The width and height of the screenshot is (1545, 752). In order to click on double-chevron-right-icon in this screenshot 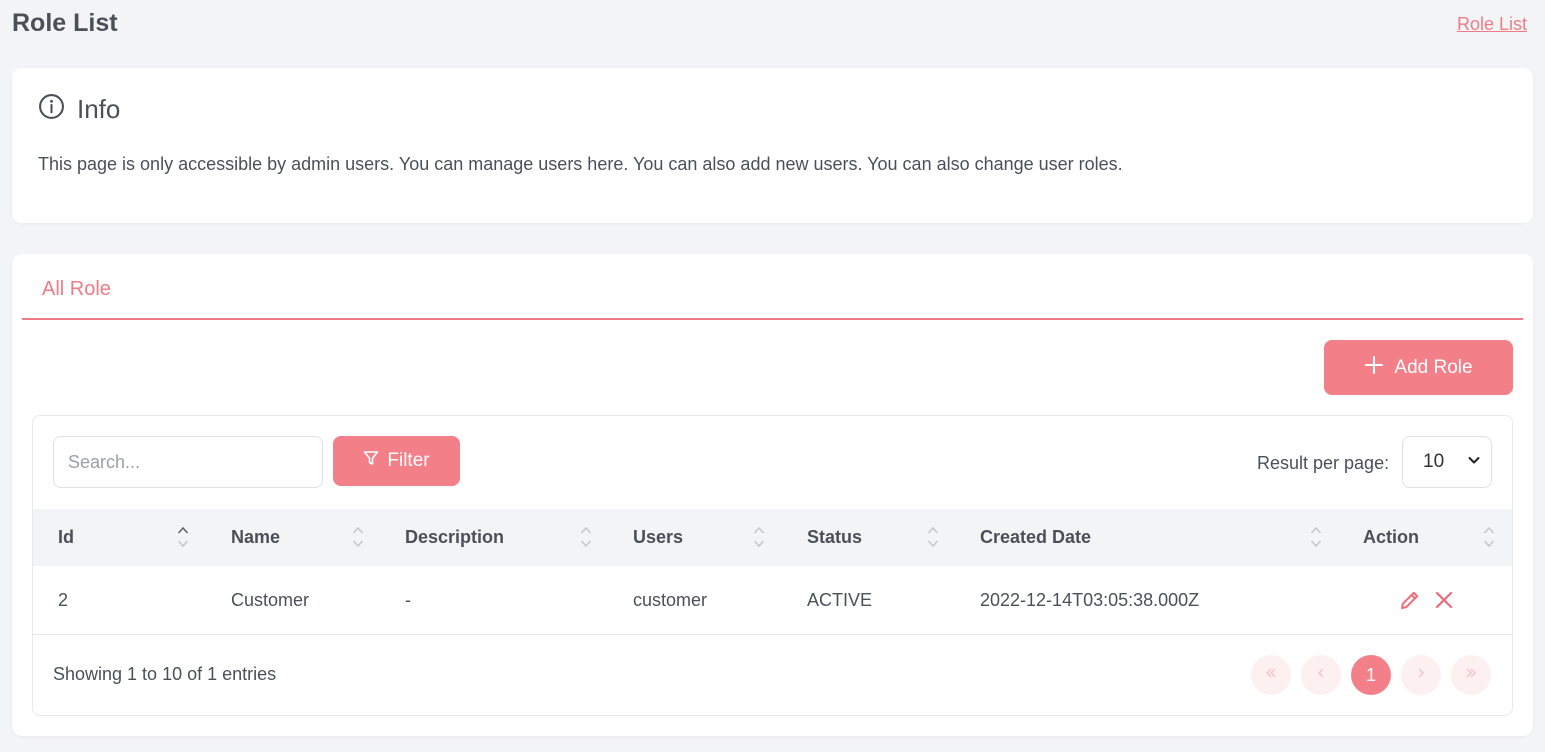, I will do `click(1471, 675)`.